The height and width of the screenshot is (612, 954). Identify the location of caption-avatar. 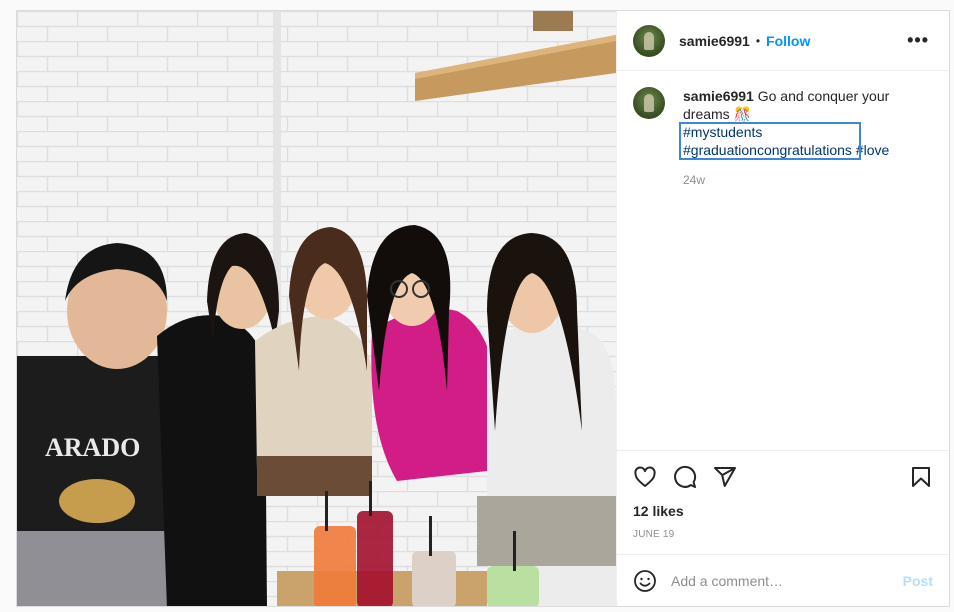
(649, 103).